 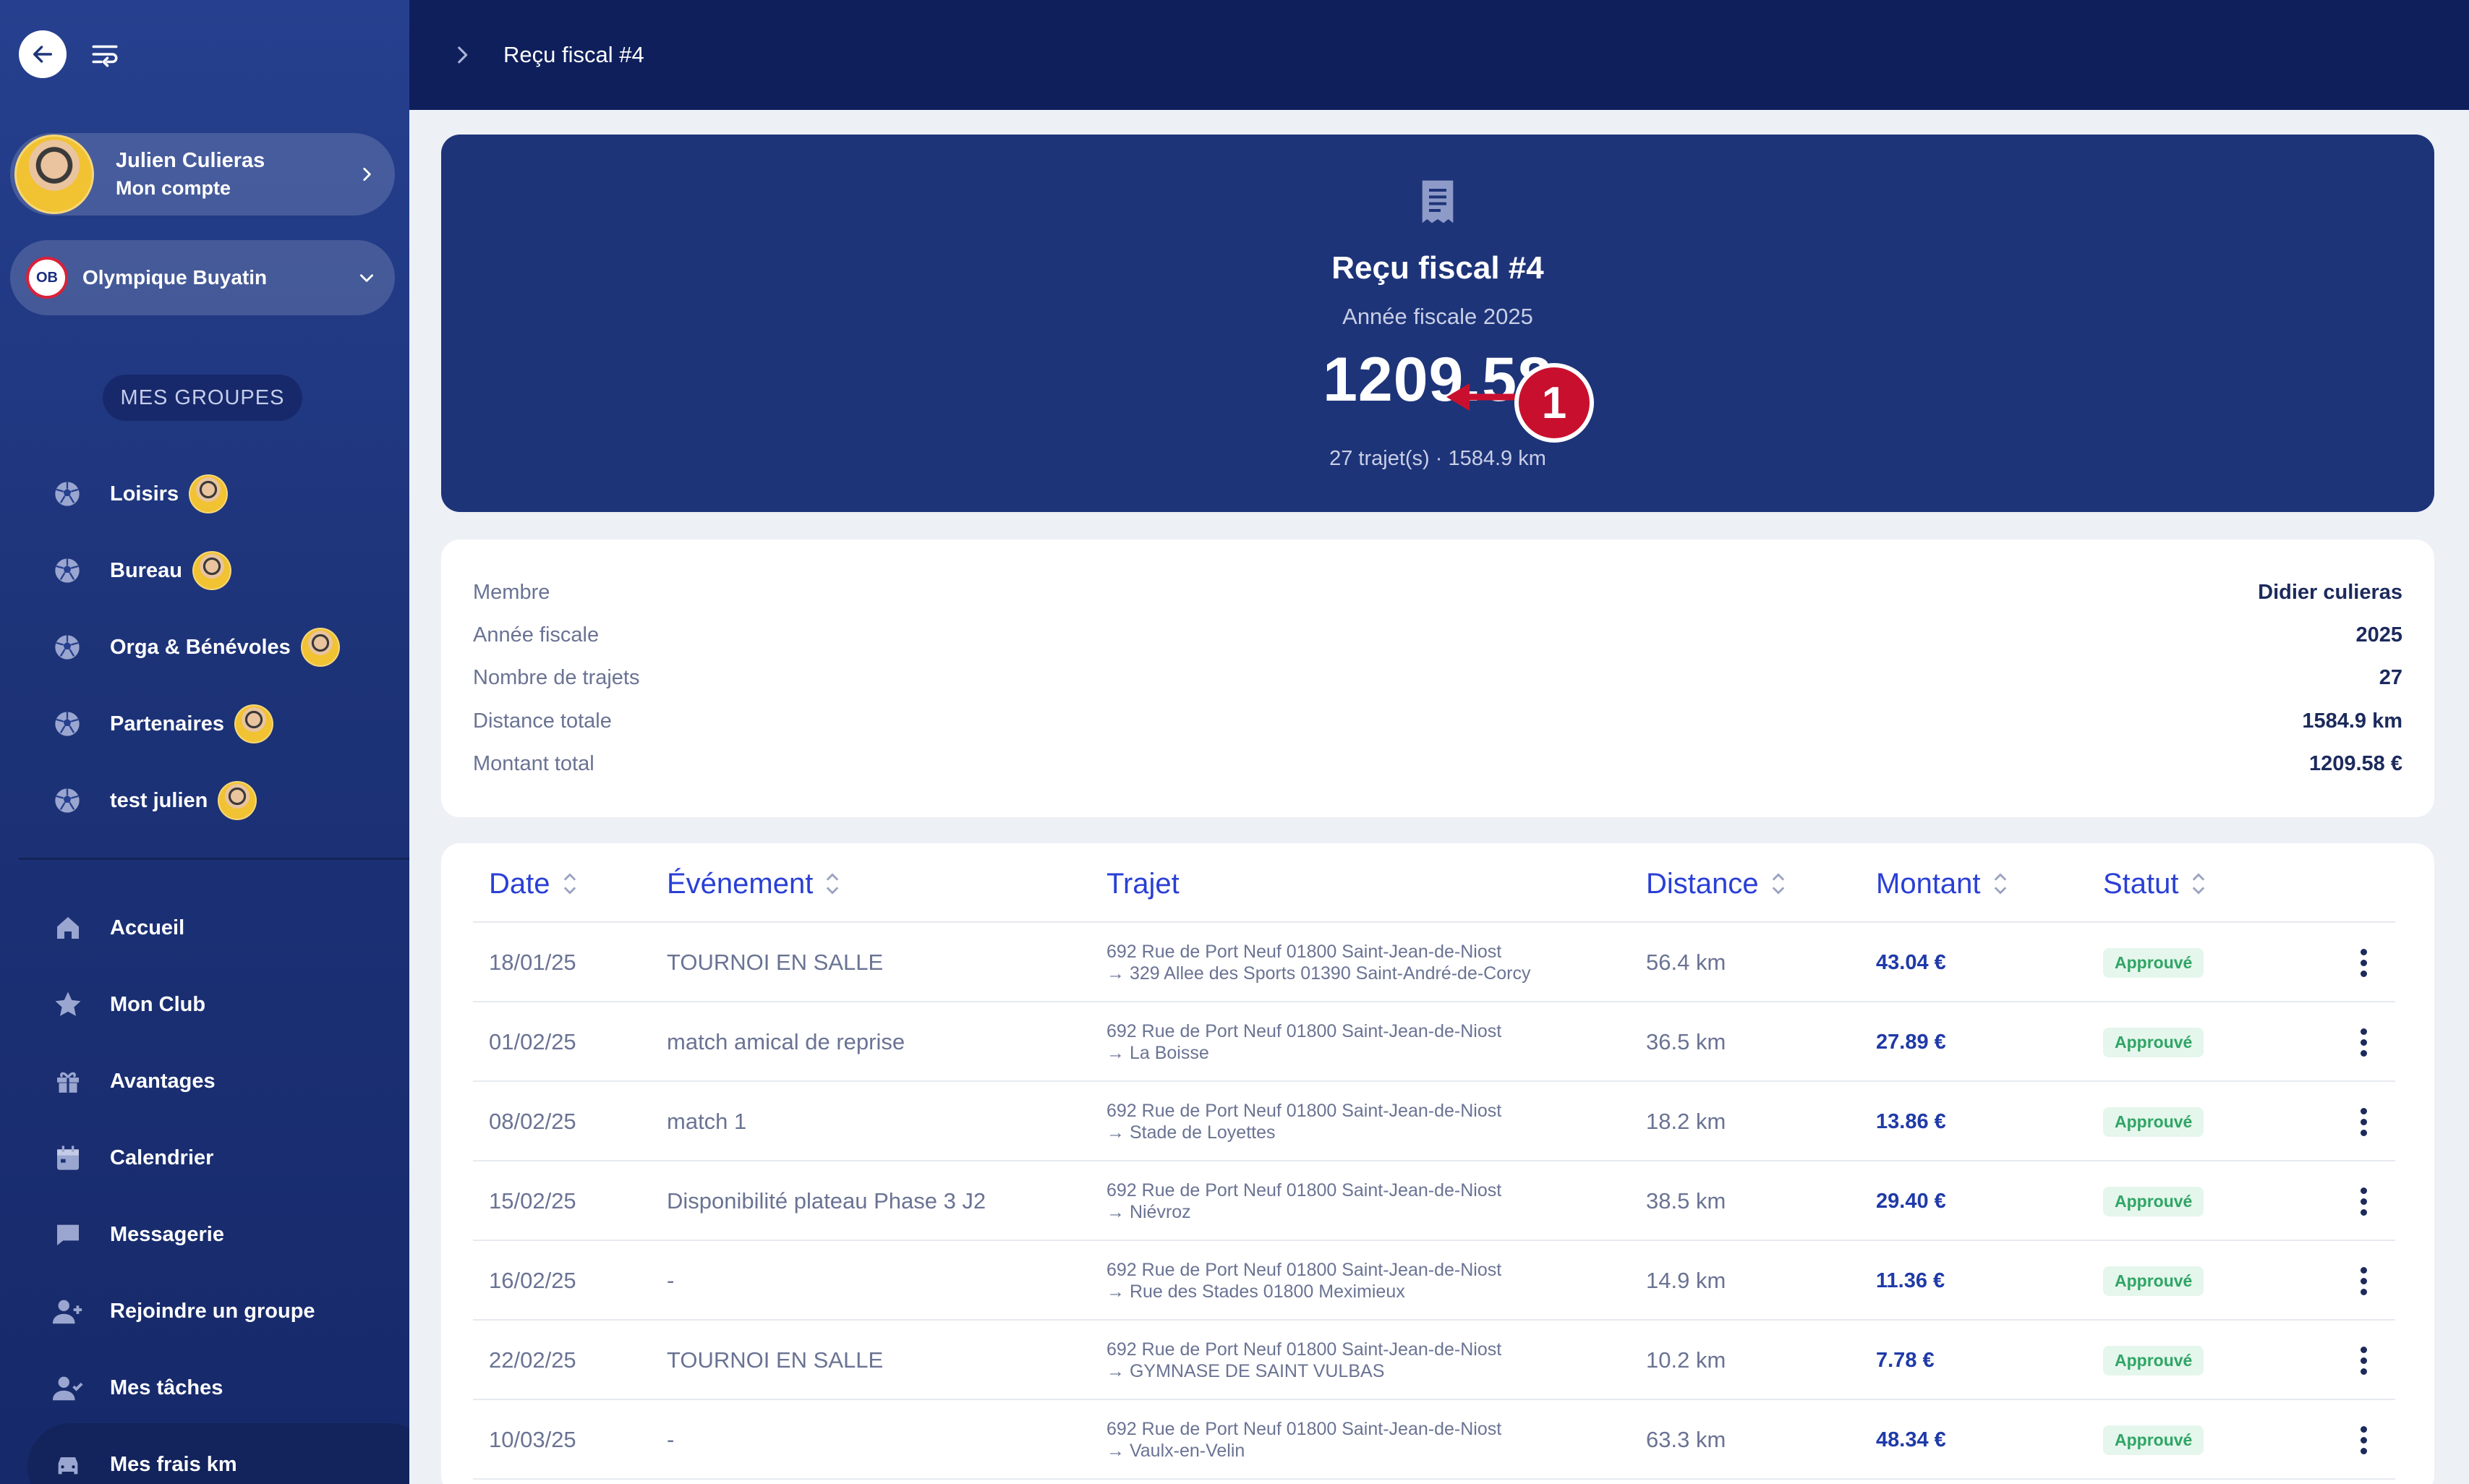 What do you see at coordinates (203, 398) in the screenshot?
I see `groups-section-title: MES GROUPES` at bounding box center [203, 398].